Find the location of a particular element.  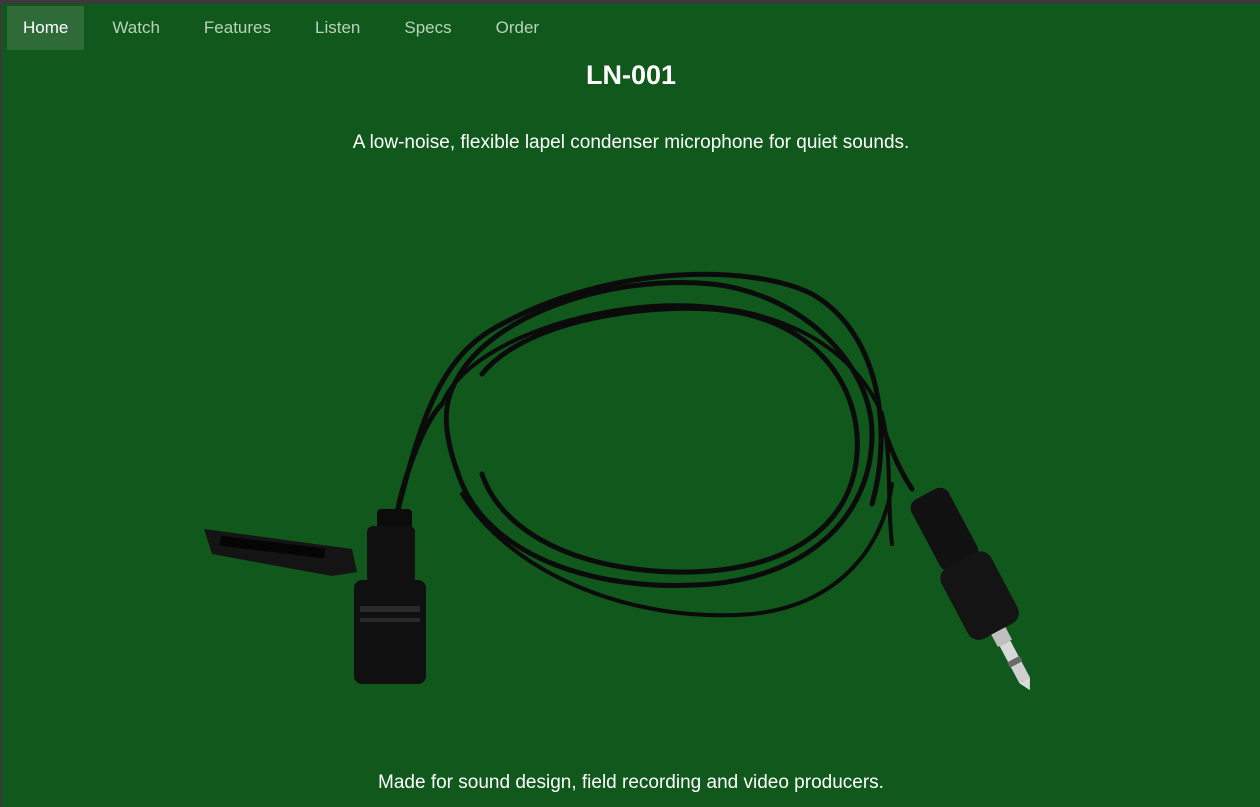

page-title: LN-001 is located at coordinates (631, 75).